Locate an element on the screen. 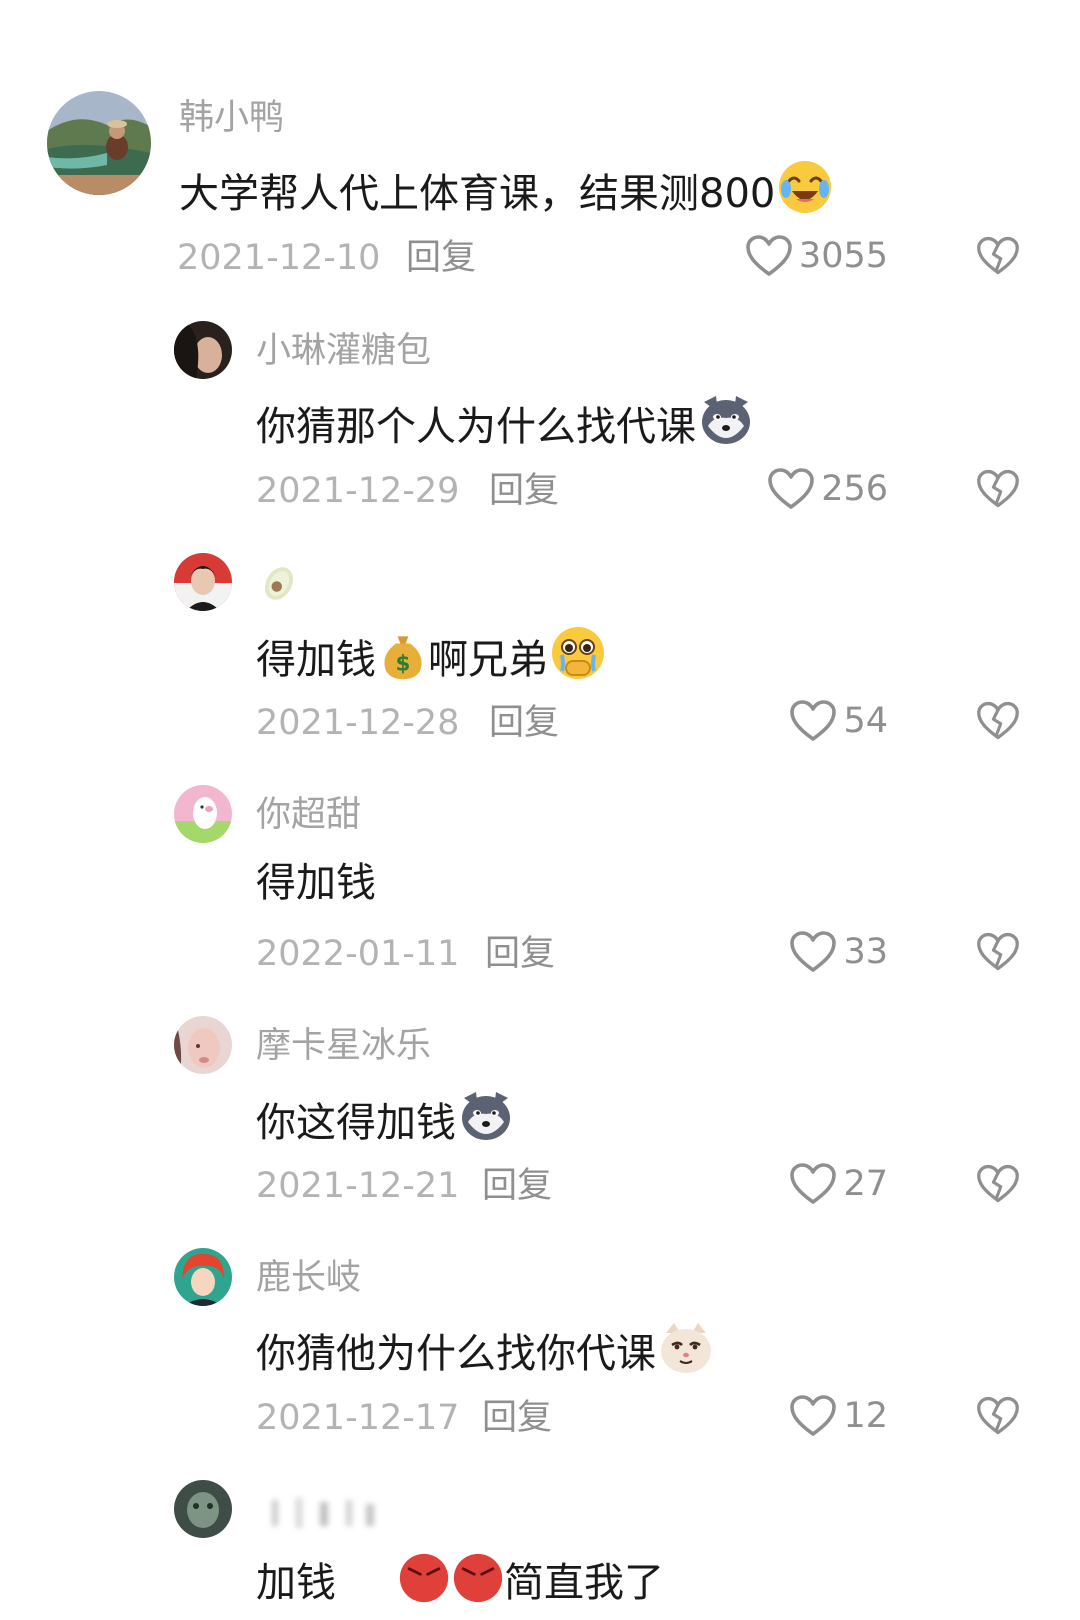 This screenshot has height=1620, width=1080. comment-text-part: 啊兄弟 is located at coordinates (488, 660).